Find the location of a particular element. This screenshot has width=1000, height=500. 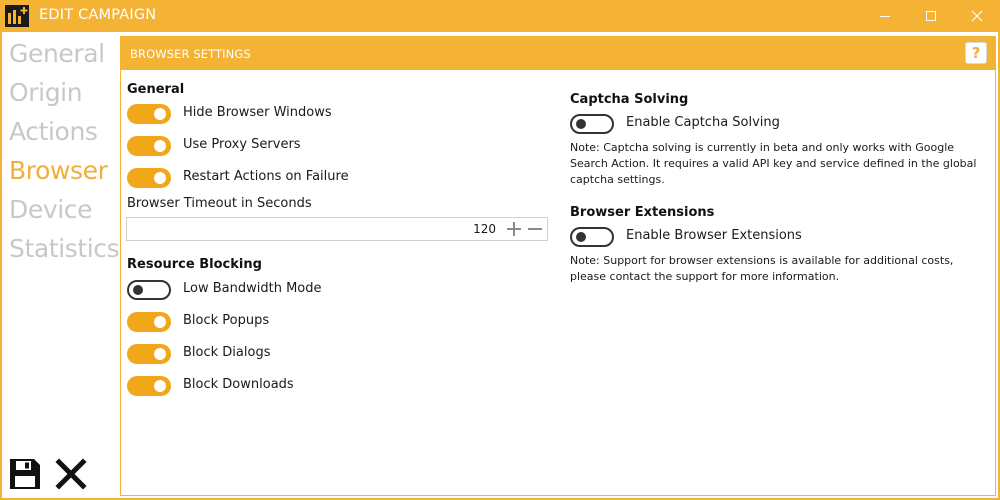

app-logo-icon is located at coordinates (17, 16).